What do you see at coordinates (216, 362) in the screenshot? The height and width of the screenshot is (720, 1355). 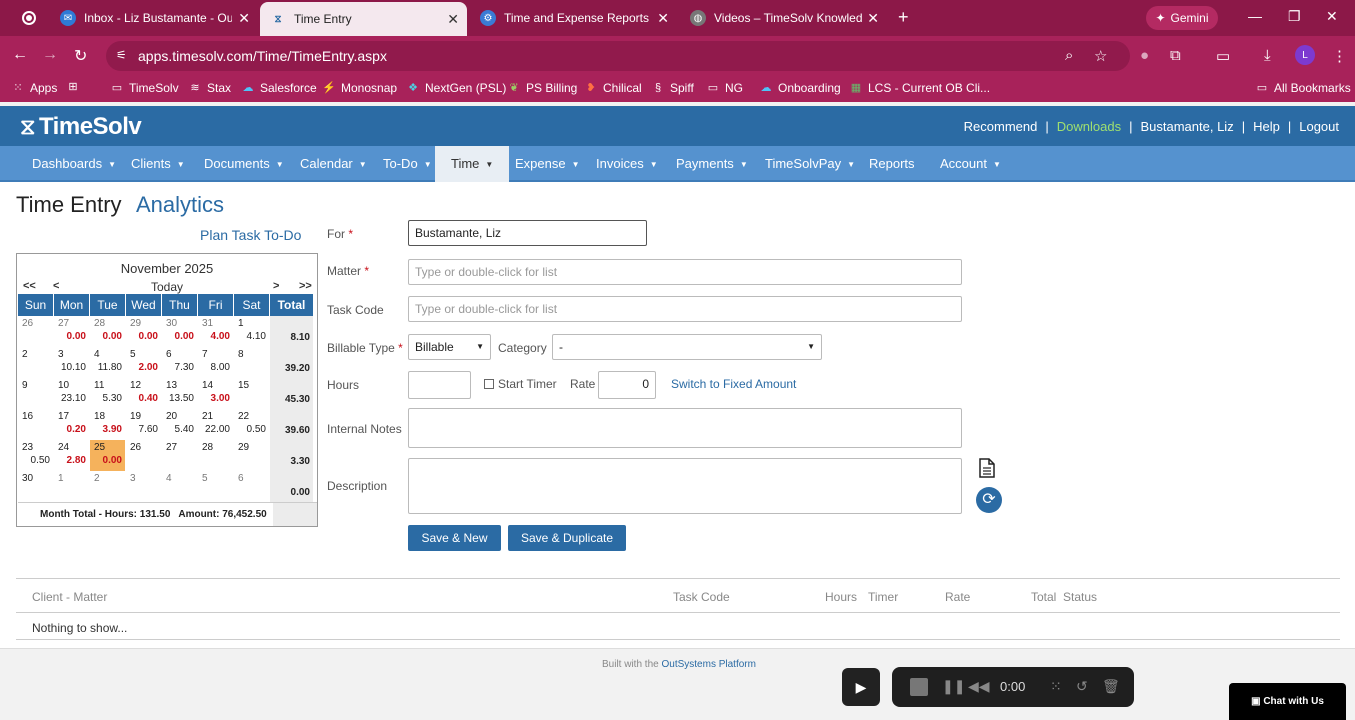 I see `calendar-day: 7 8.00` at bounding box center [216, 362].